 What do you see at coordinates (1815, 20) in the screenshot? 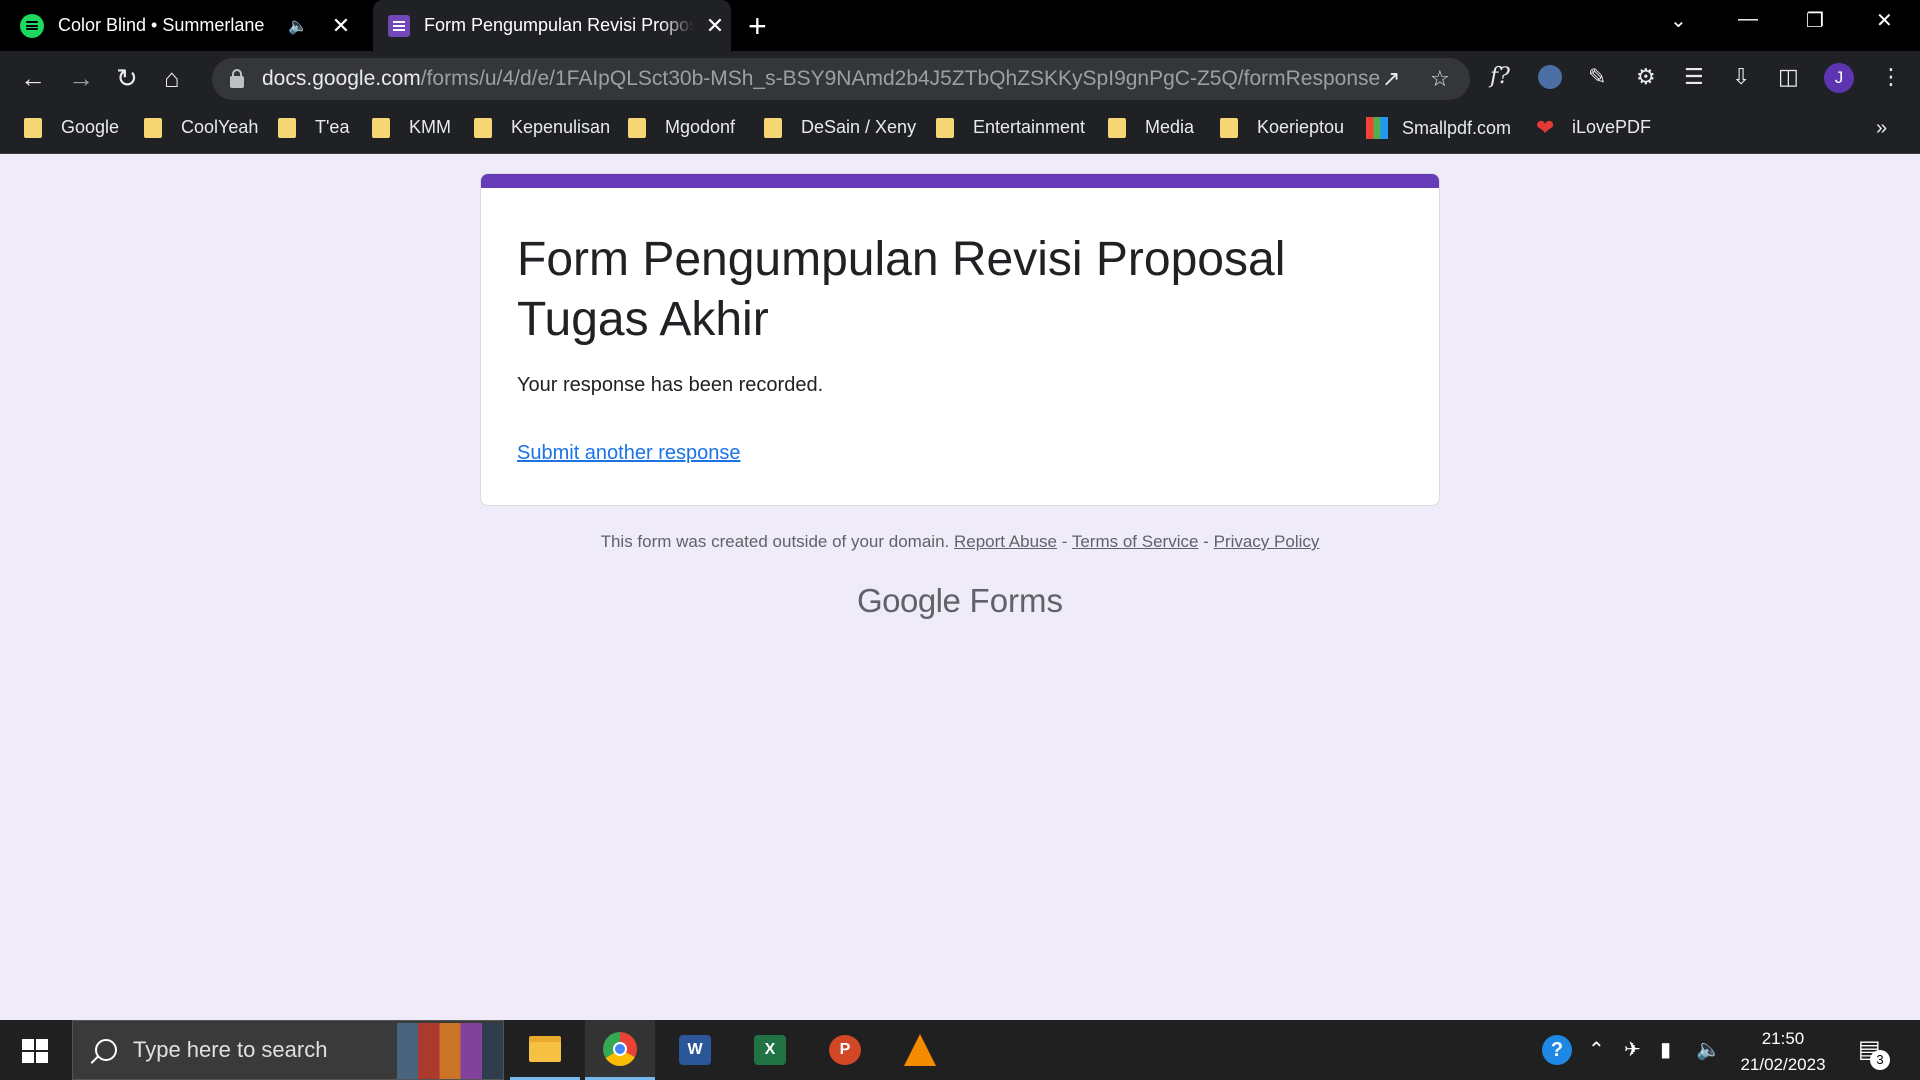
I see `restore-icon: ❐` at bounding box center [1815, 20].